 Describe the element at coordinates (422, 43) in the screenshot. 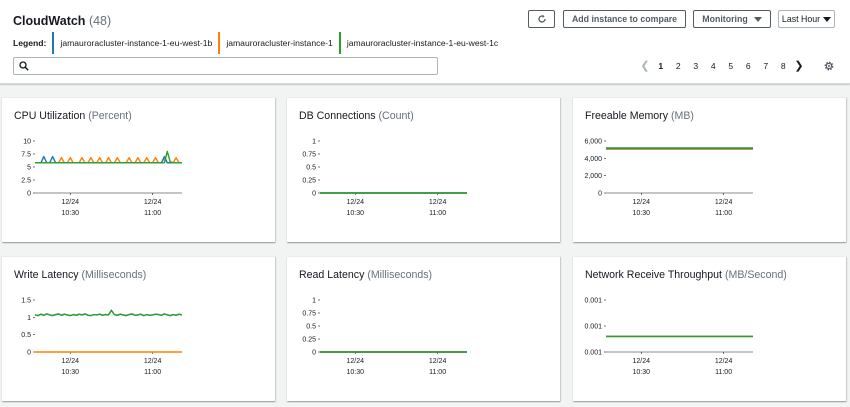

I see `legend-item-label: jamauroracluster-instance-1-eu-west-1c` at that location.